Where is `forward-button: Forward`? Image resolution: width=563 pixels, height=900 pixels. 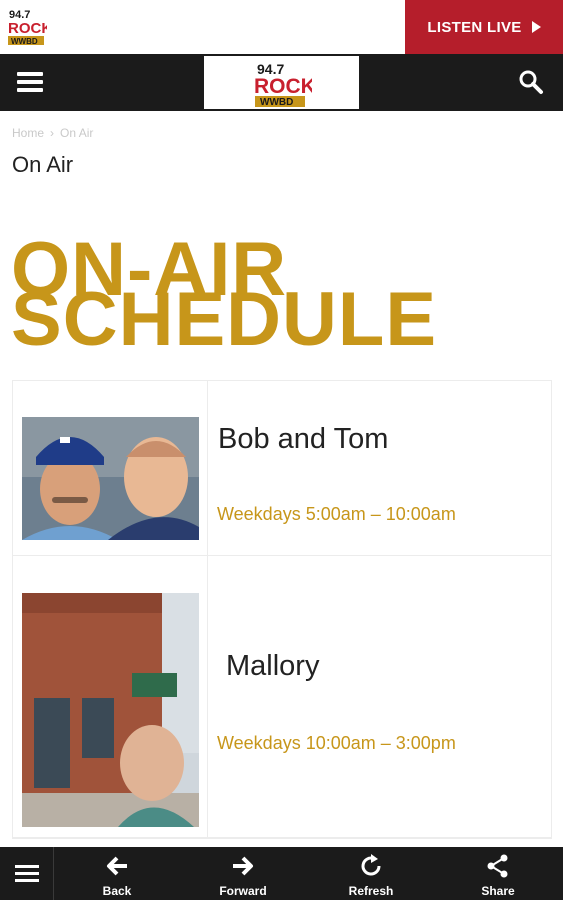 forward-button: Forward is located at coordinates (243, 873).